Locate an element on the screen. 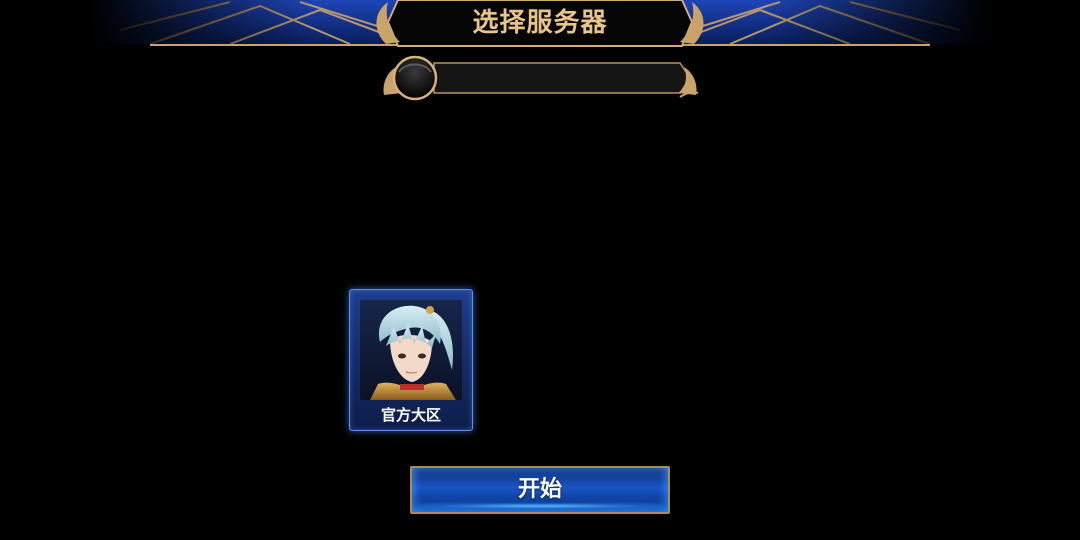 Image resolution: width=1080 pixels, height=540 pixels. server-card-official: 官方大区 is located at coordinates (411, 360).